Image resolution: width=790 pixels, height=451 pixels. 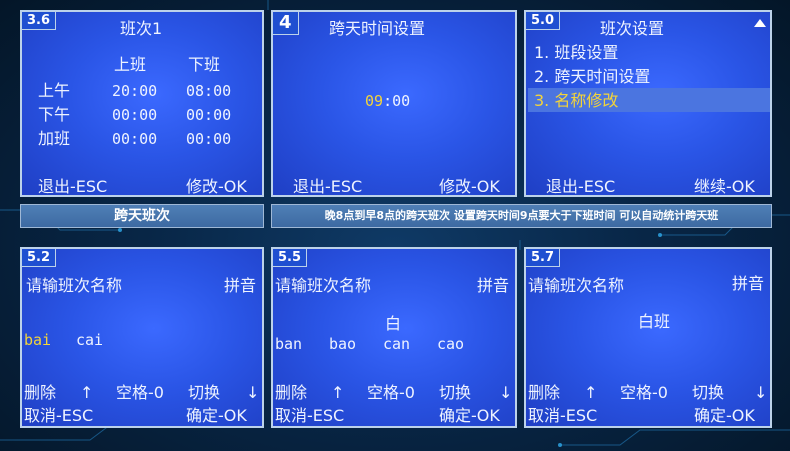 I want to click on banner-cross-day-shift: 跨天班次, so click(x=142, y=216).